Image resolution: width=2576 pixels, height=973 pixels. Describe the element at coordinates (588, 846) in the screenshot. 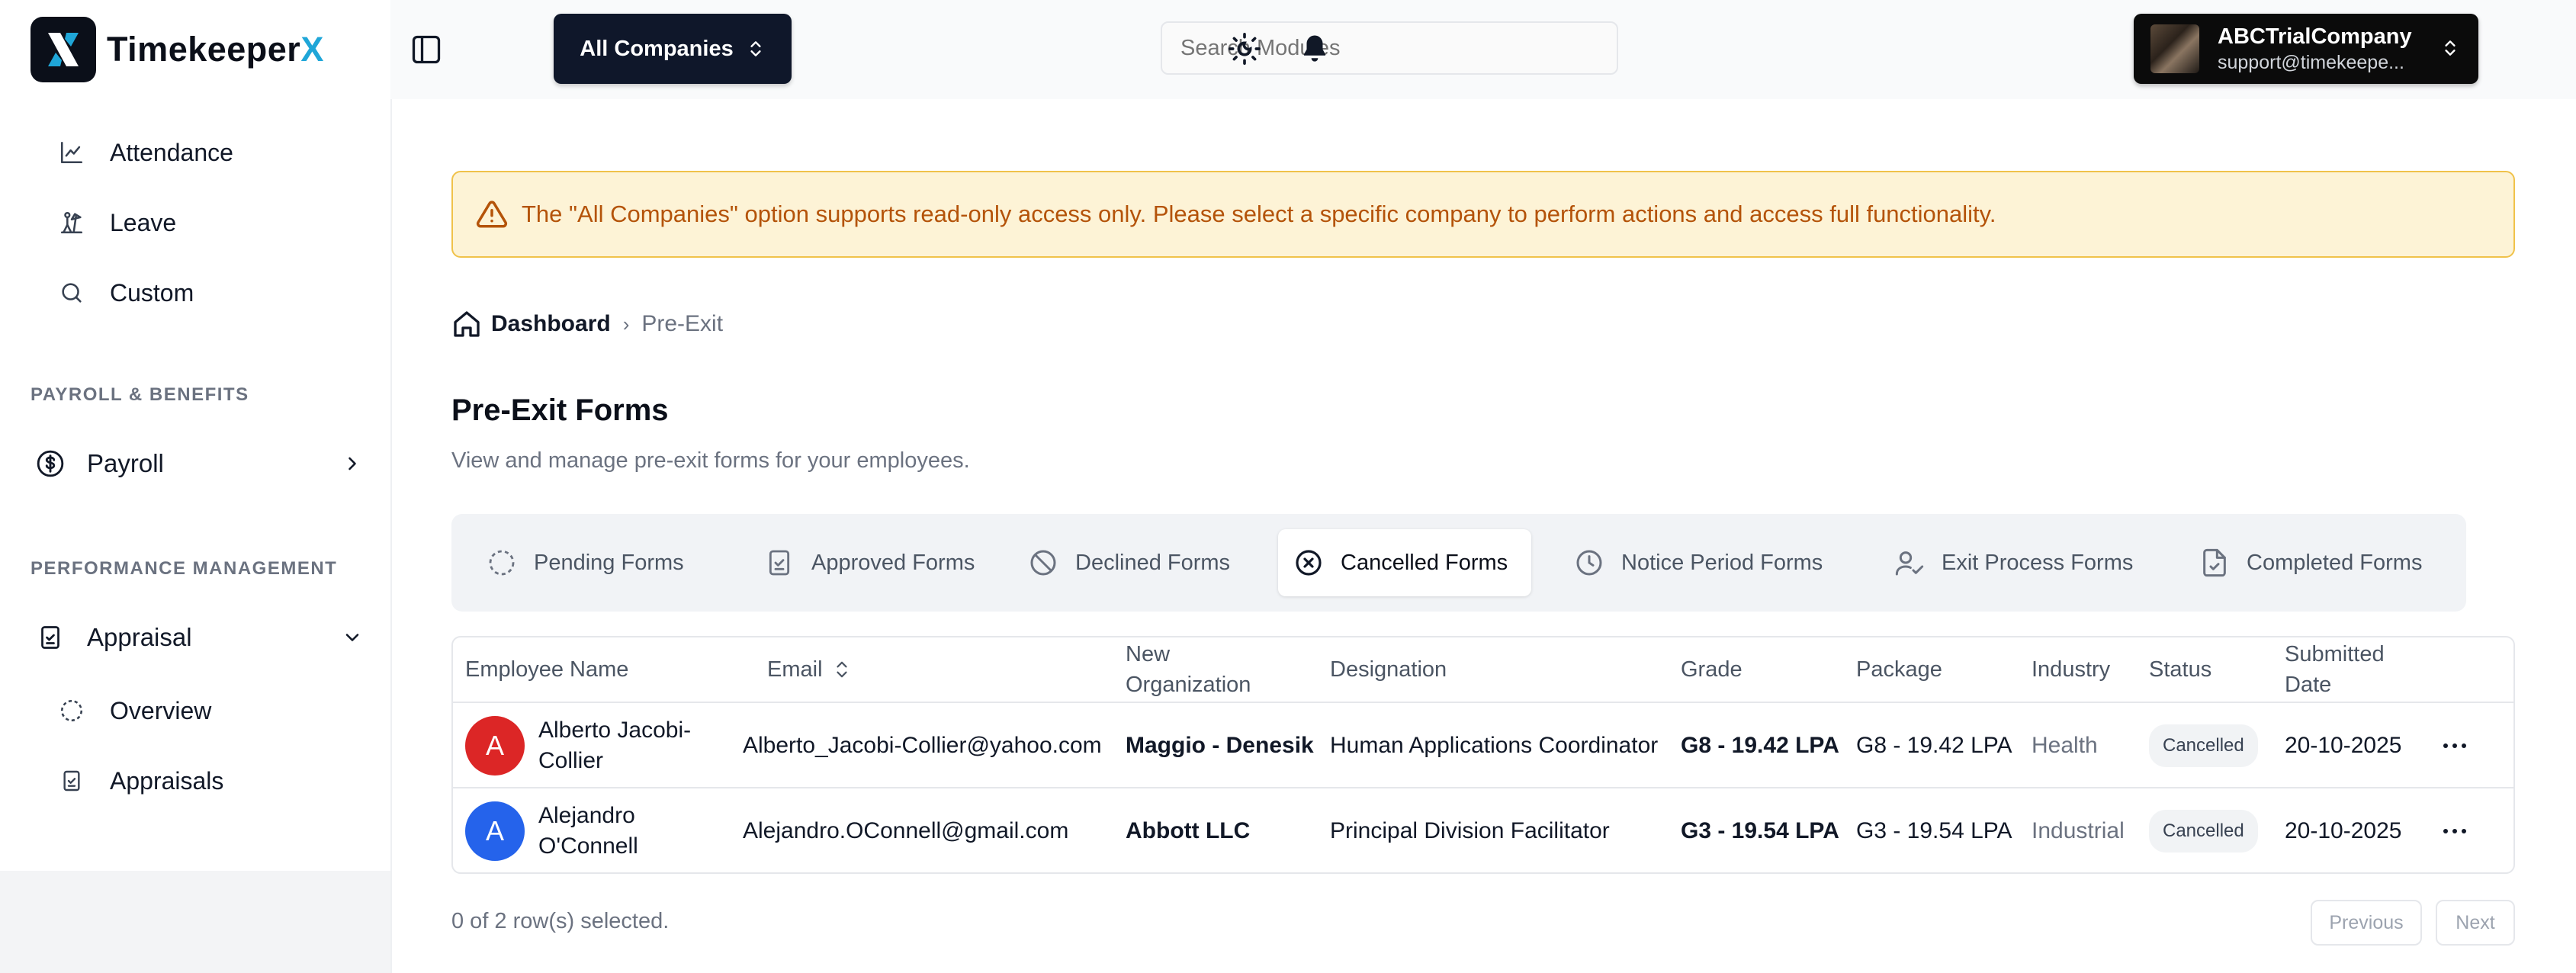

I see `employee-name-line: O'Connell` at that location.